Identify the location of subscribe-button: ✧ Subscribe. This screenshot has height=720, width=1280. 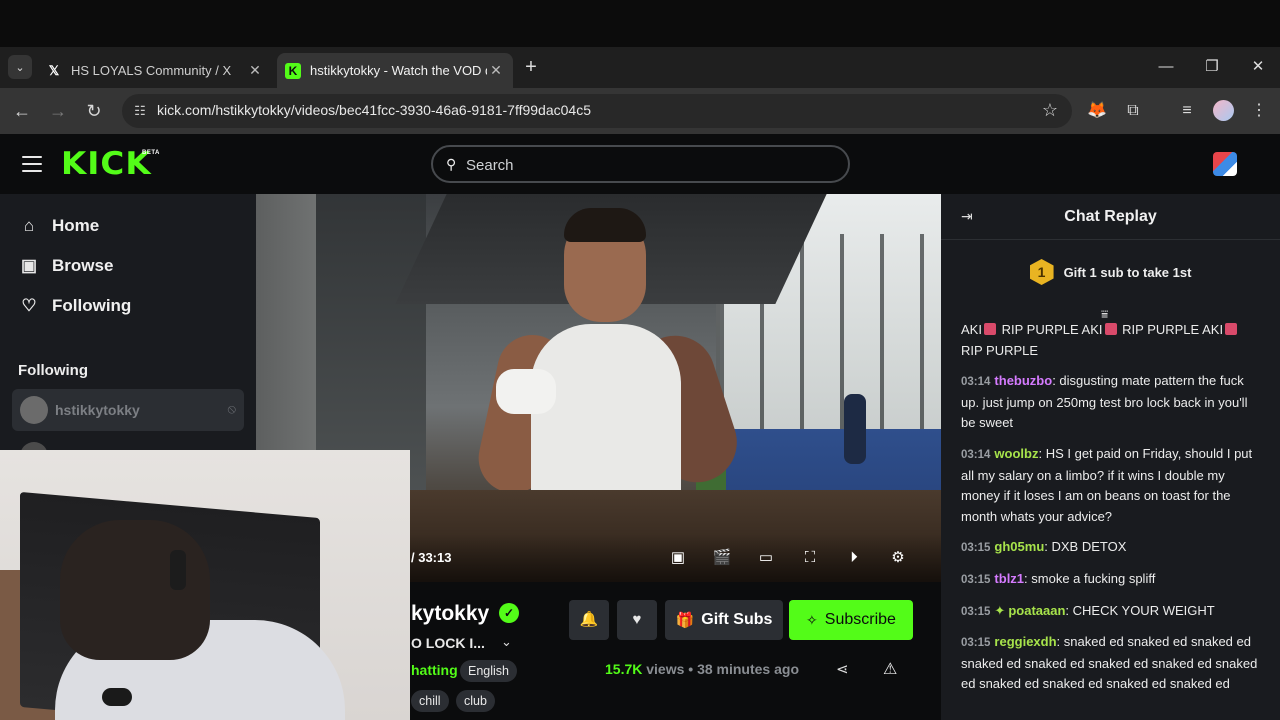
(851, 620).